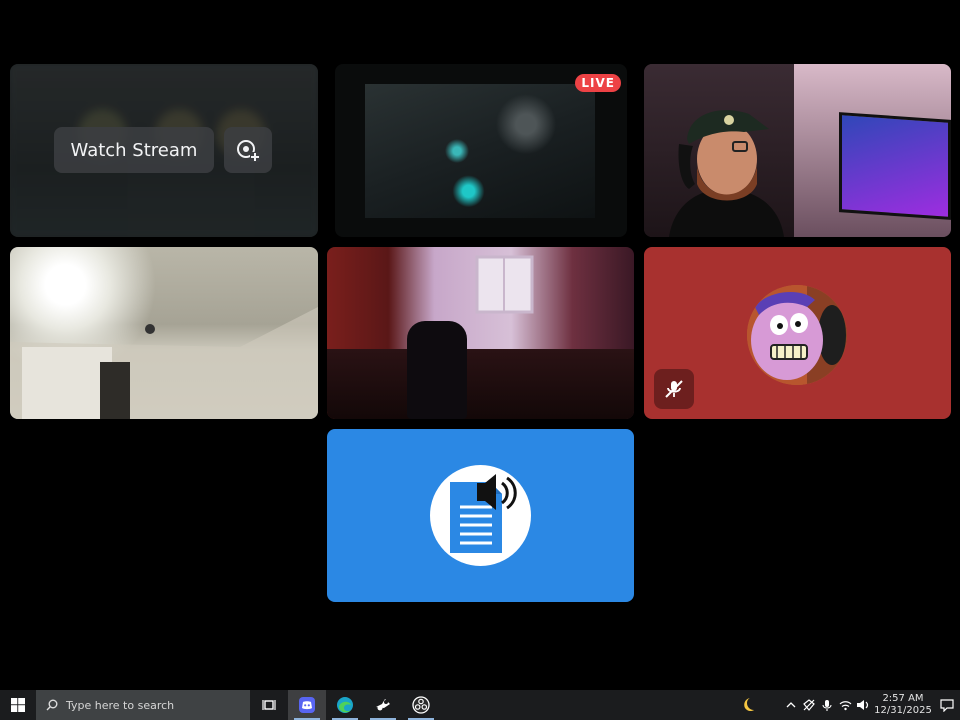 The height and width of the screenshot is (720, 960). I want to click on night-light-tray, so click(747, 705).